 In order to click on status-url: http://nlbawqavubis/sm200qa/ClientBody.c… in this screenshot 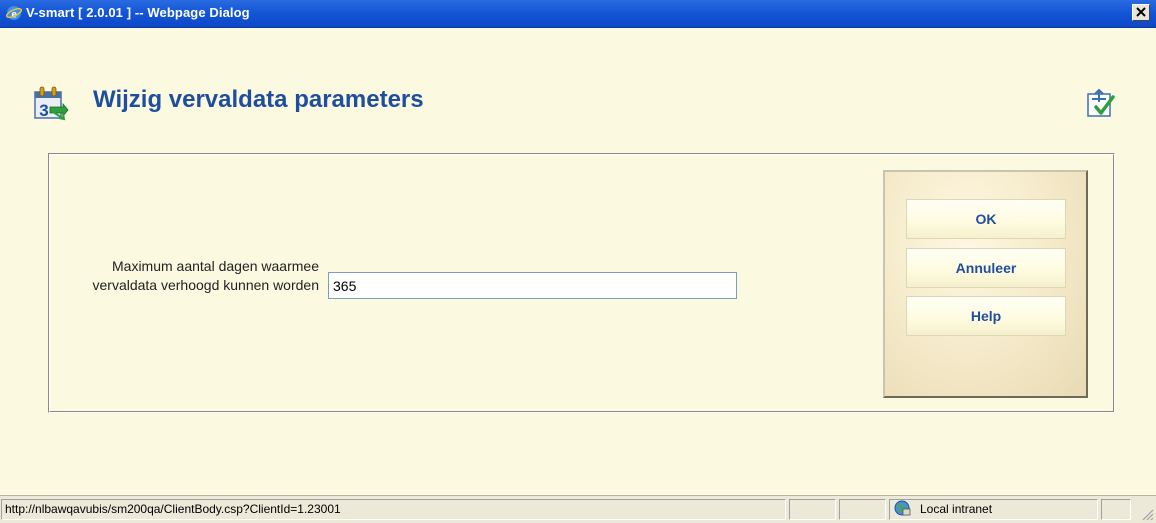, I will do `click(393, 509)`.